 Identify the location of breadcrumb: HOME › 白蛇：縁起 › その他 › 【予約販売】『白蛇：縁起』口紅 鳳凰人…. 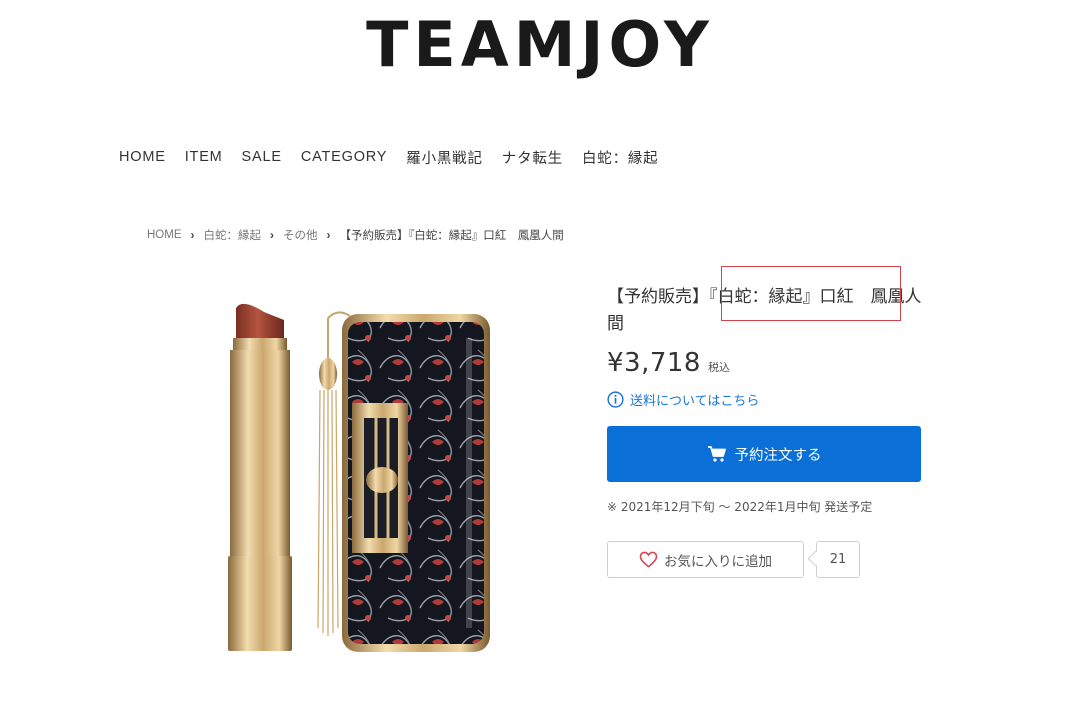
(355, 235).